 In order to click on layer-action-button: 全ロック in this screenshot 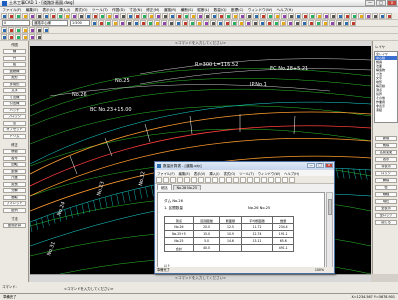, I will do `click(386, 215)`.